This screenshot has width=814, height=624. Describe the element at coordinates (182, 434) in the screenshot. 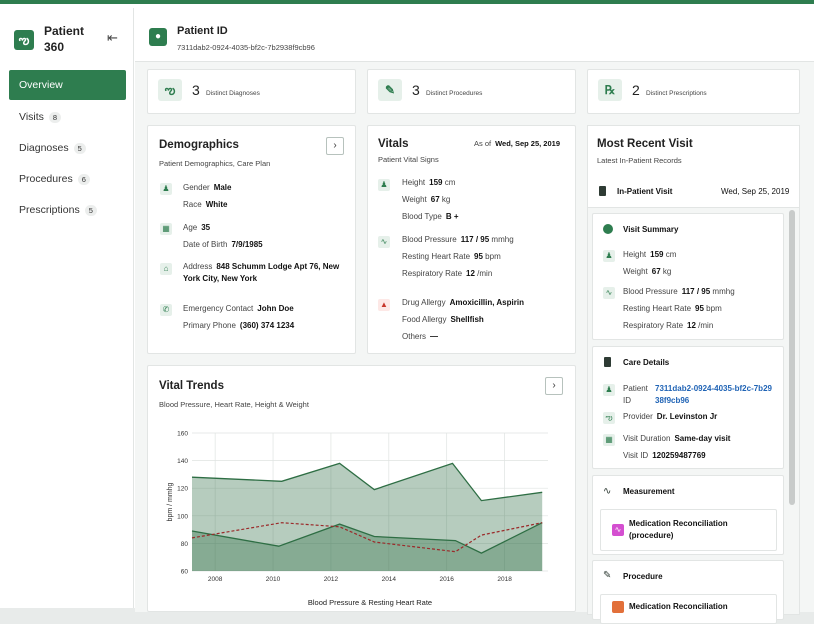

I see `y-tick-label: 160` at that location.